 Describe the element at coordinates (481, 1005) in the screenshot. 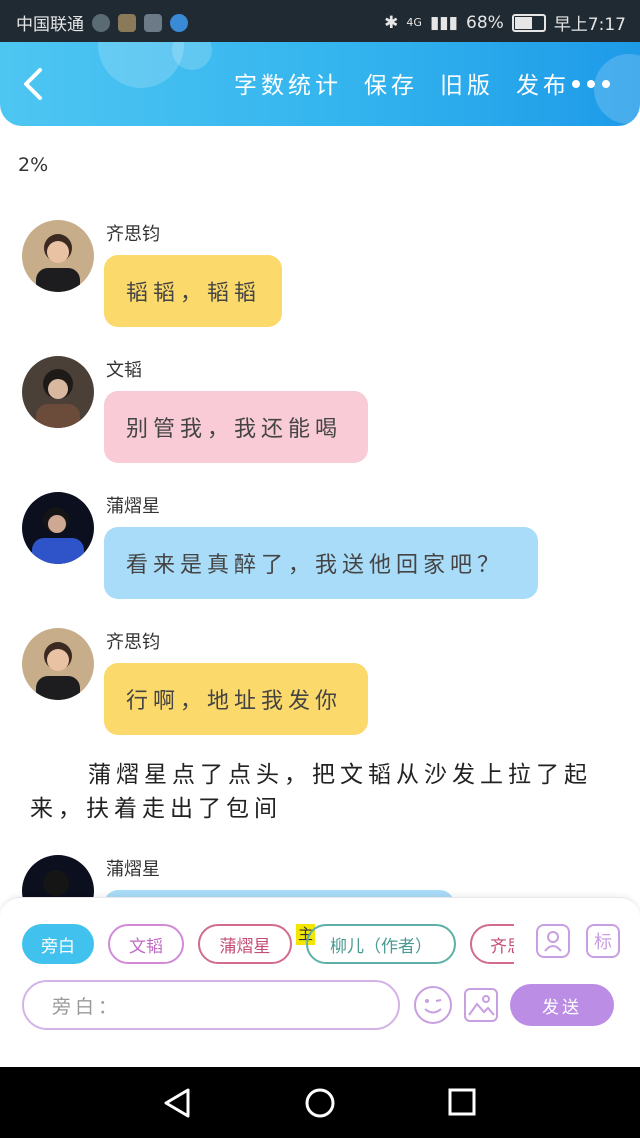

I see `image-icon` at that location.